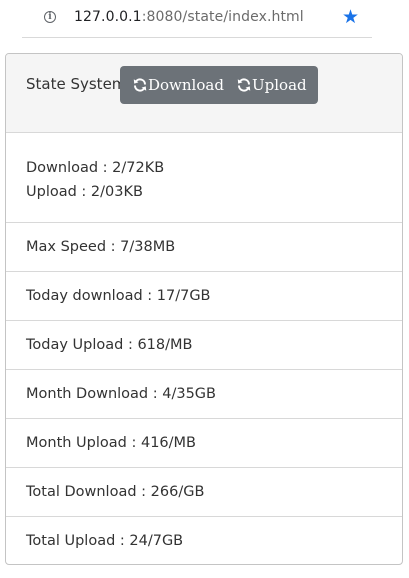 The height and width of the screenshot is (578, 409). What do you see at coordinates (121, 394) in the screenshot?
I see `month-download-stat: Month Download : 4/35GB` at bounding box center [121, 394].